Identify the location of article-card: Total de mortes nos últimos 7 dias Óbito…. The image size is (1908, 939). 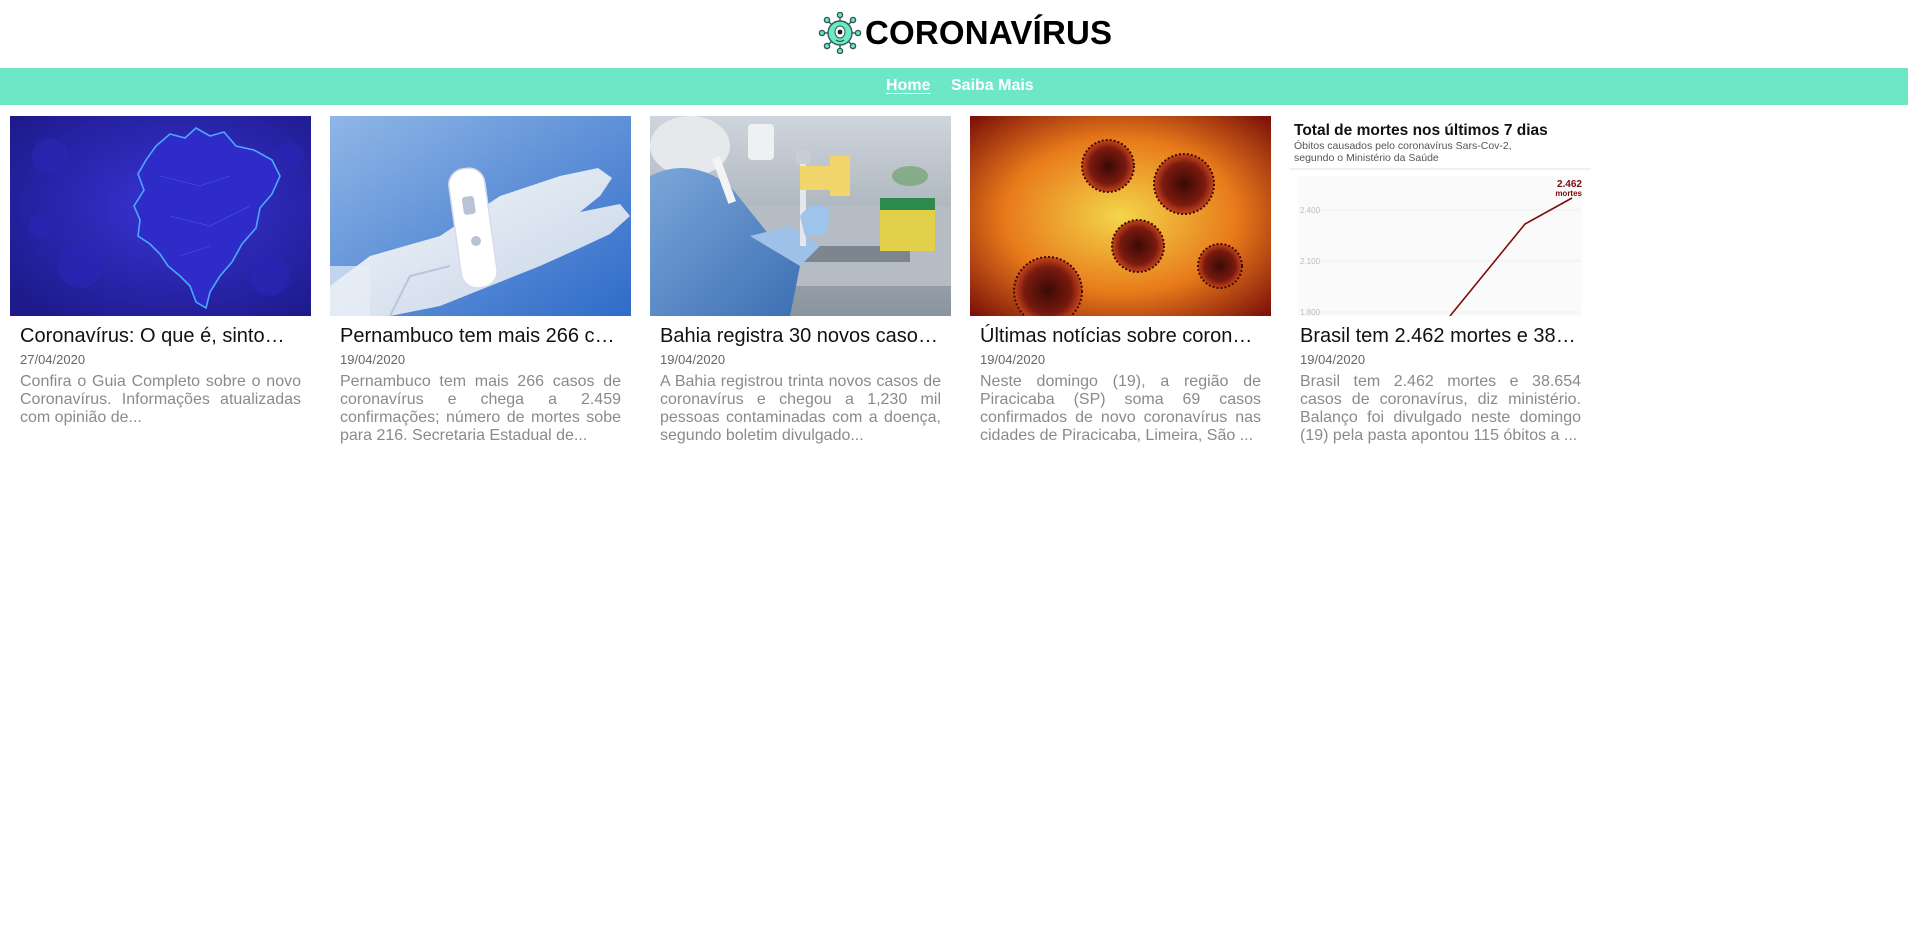
(1440, 280).